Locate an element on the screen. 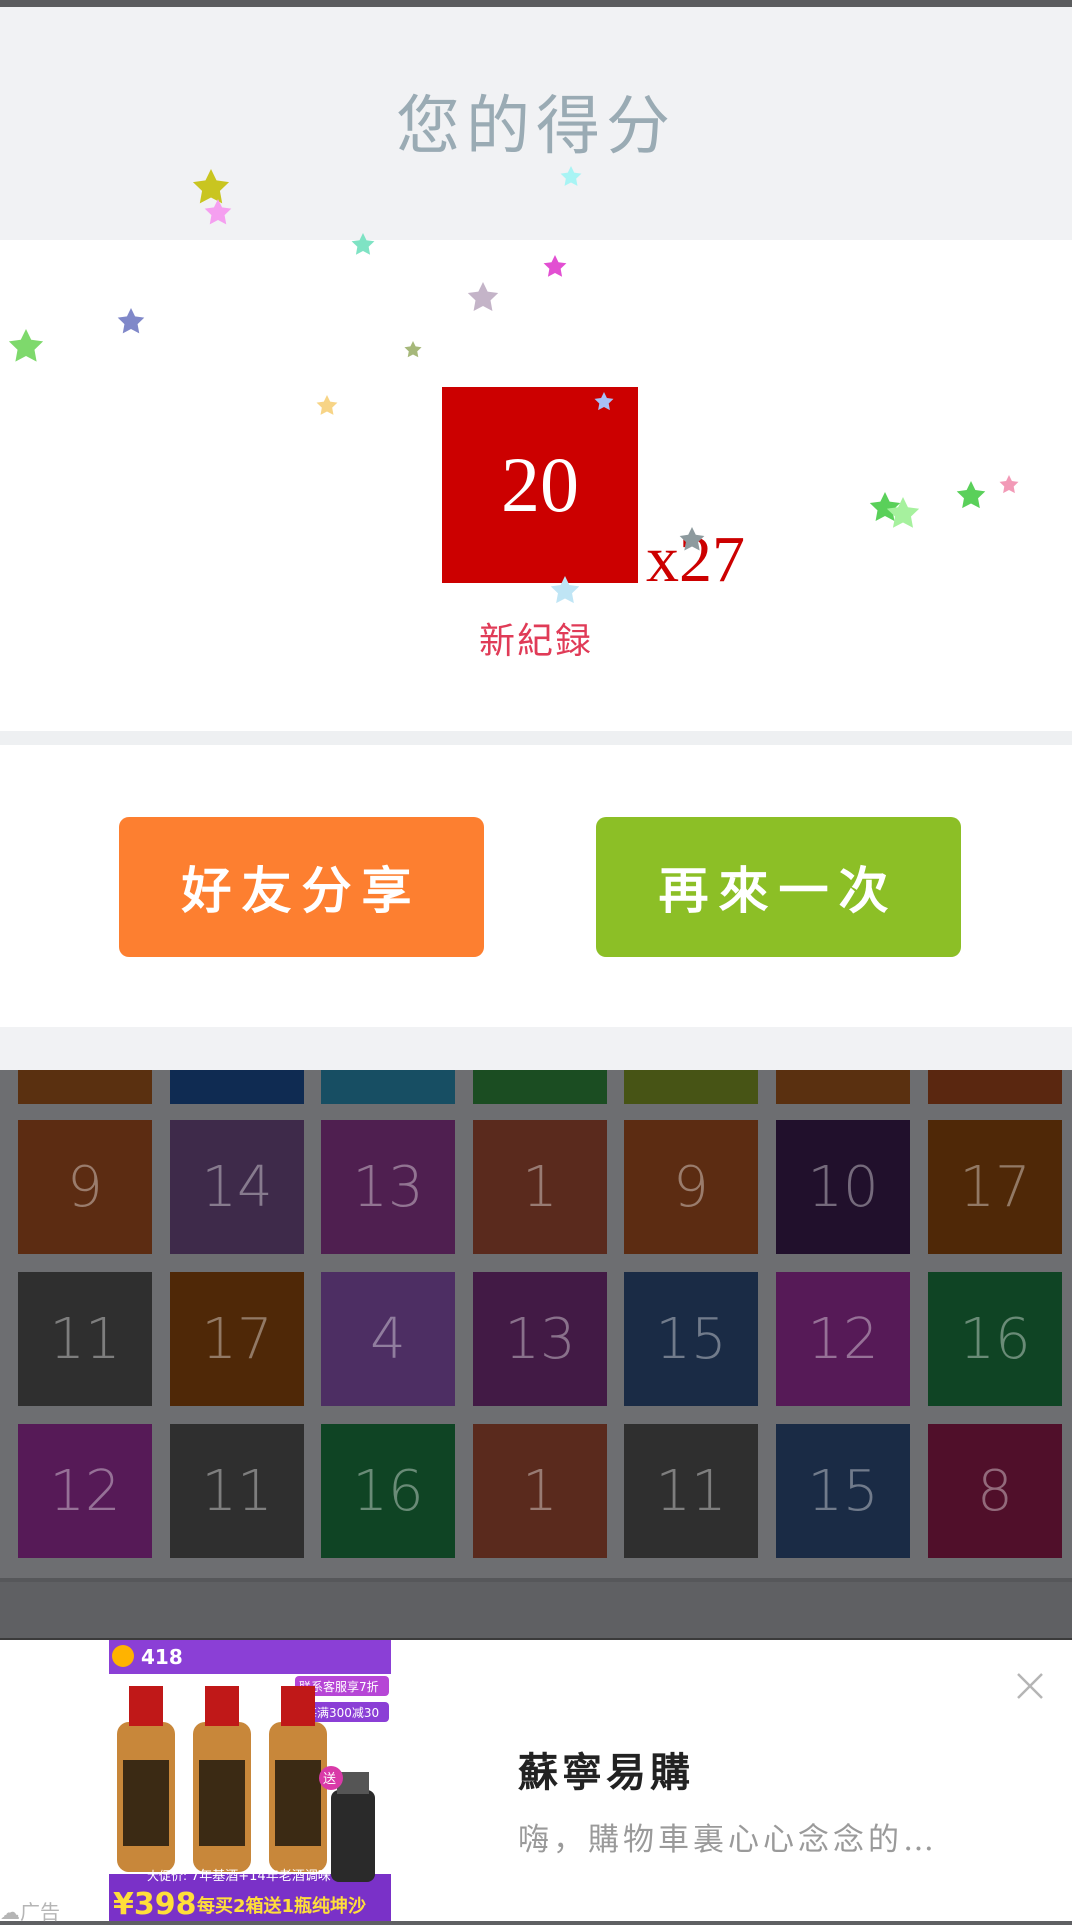 This screenshot has width=1072, height=1925. board-tile: 4 is located at coordinates (388, 1339).